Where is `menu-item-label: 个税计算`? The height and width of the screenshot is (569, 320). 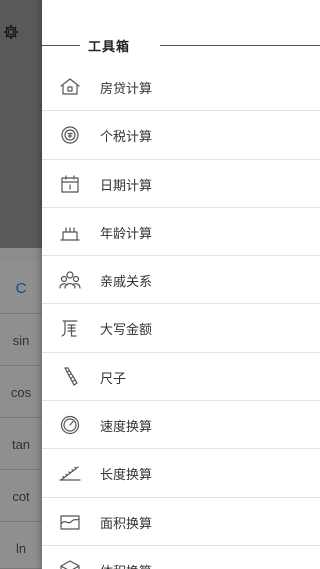
menu-item-label: 个税计算 is located at coordinates (126, 138).